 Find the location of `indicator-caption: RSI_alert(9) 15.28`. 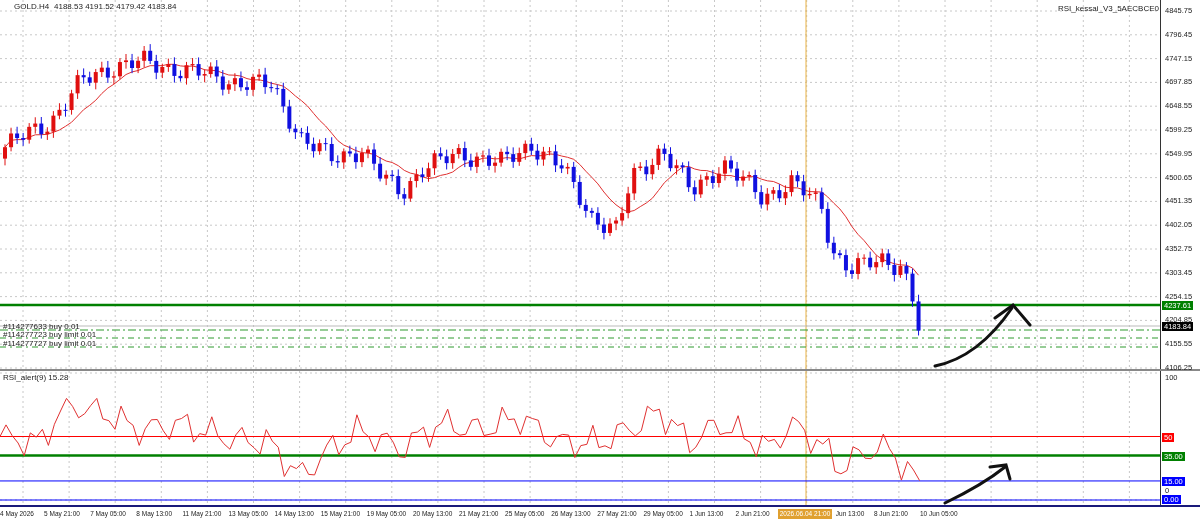

indicator-caption: RSI_alert(9) 15.28 is located at coordinates (36, 378).